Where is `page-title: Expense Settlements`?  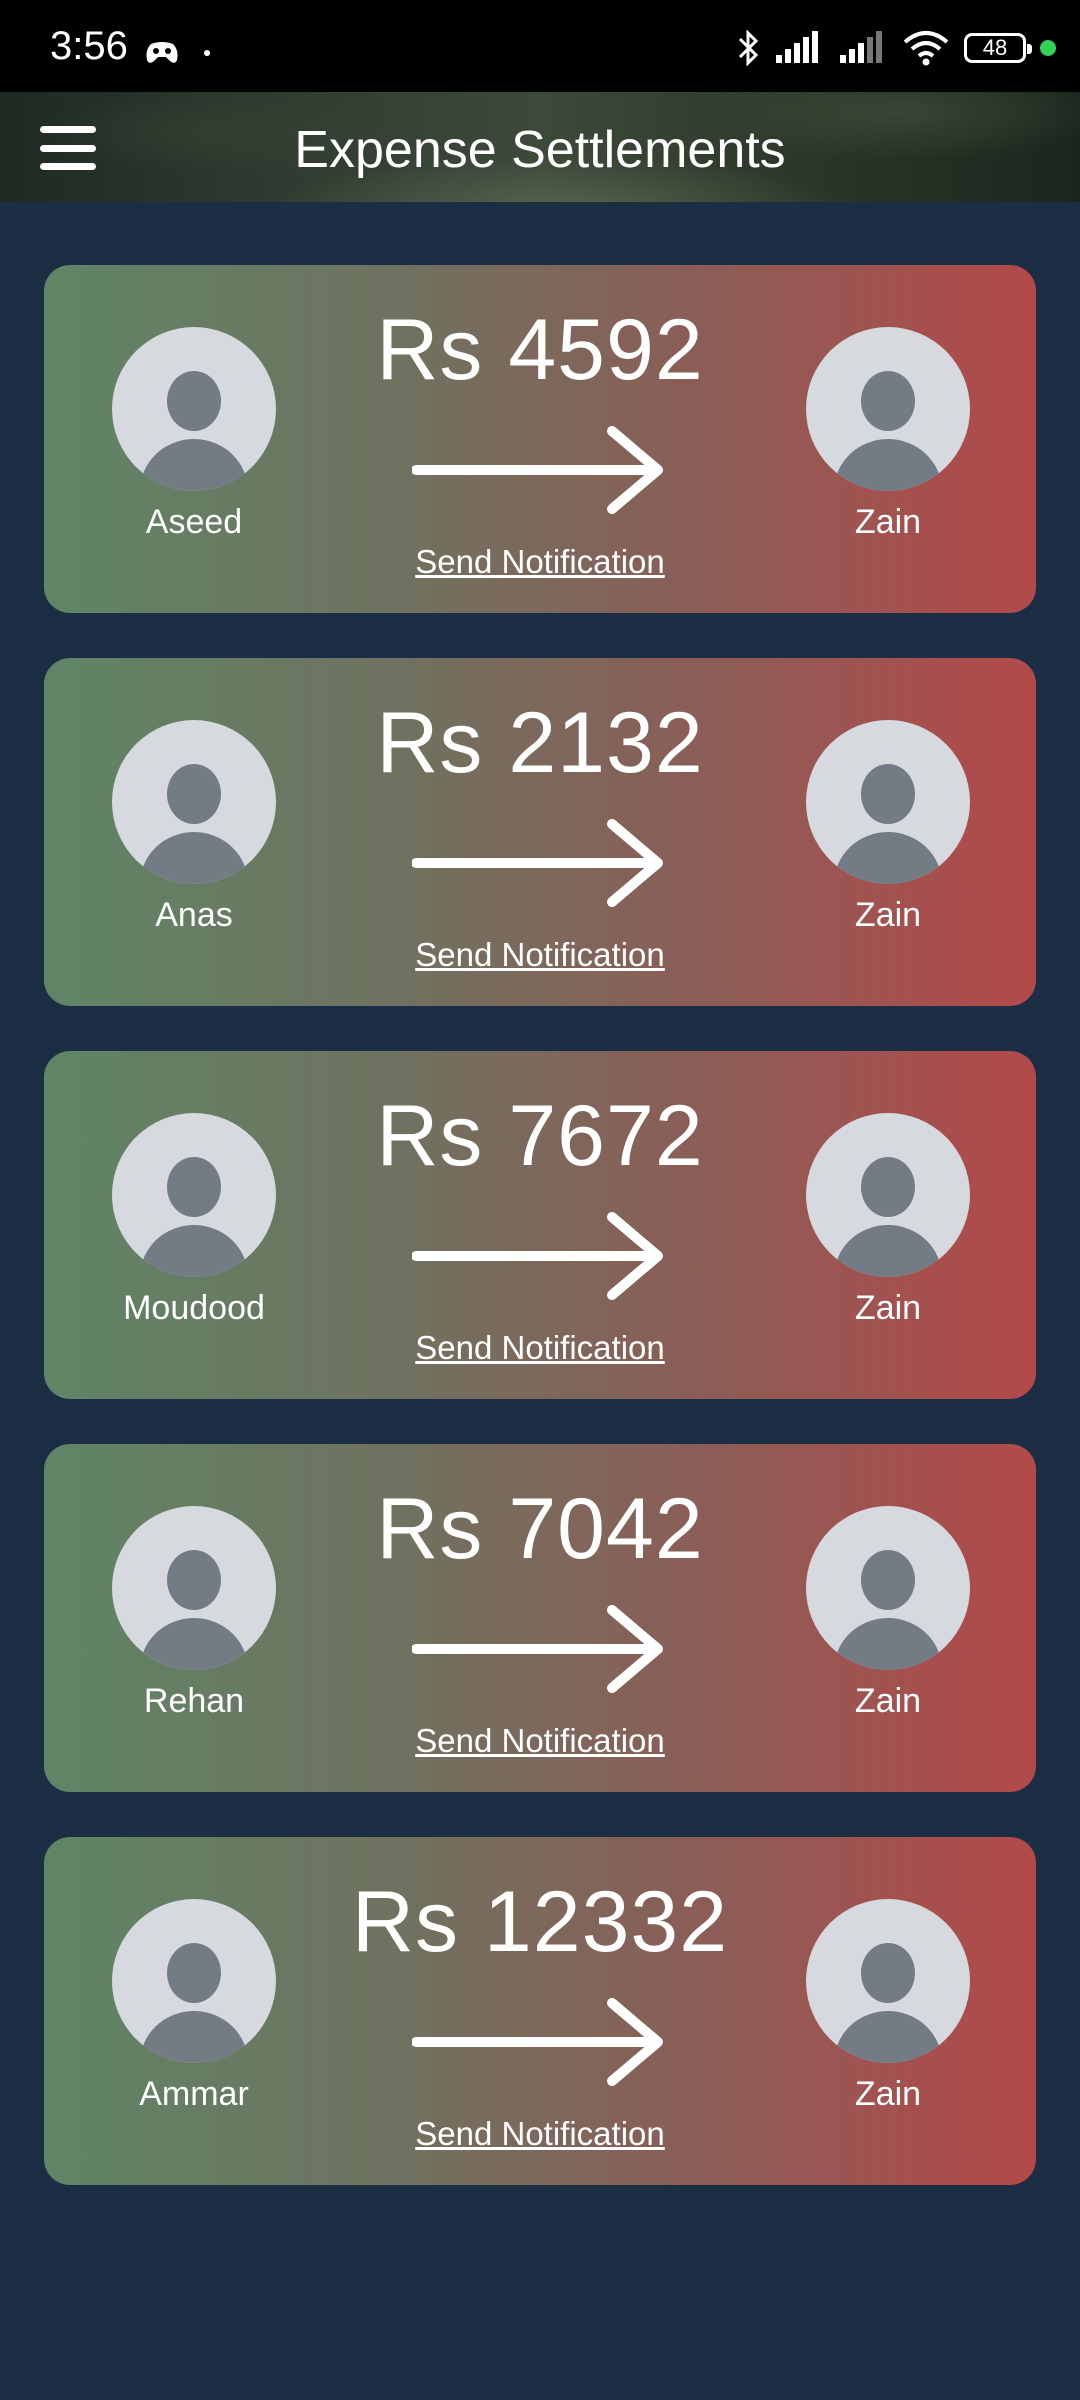
page-title: Expense Settlements is located at coordinates (540, 150).